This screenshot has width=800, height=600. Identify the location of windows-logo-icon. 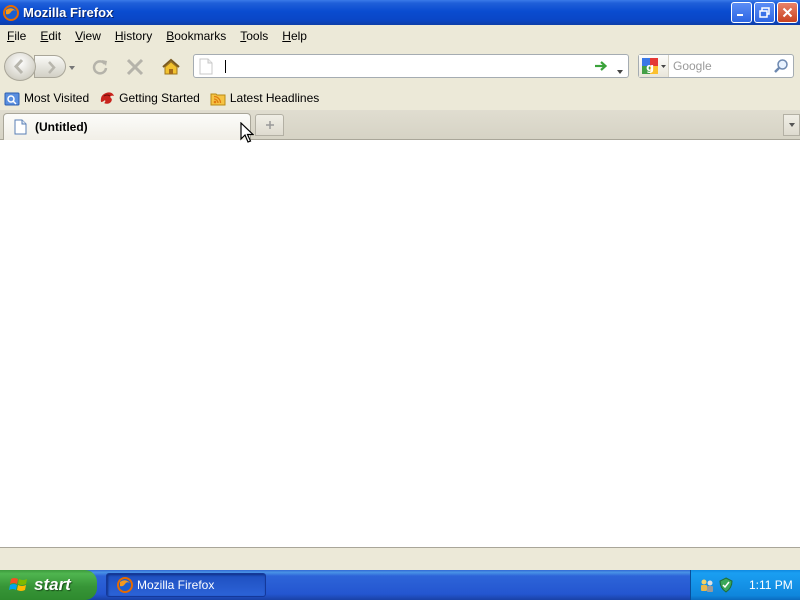
(19, 585).